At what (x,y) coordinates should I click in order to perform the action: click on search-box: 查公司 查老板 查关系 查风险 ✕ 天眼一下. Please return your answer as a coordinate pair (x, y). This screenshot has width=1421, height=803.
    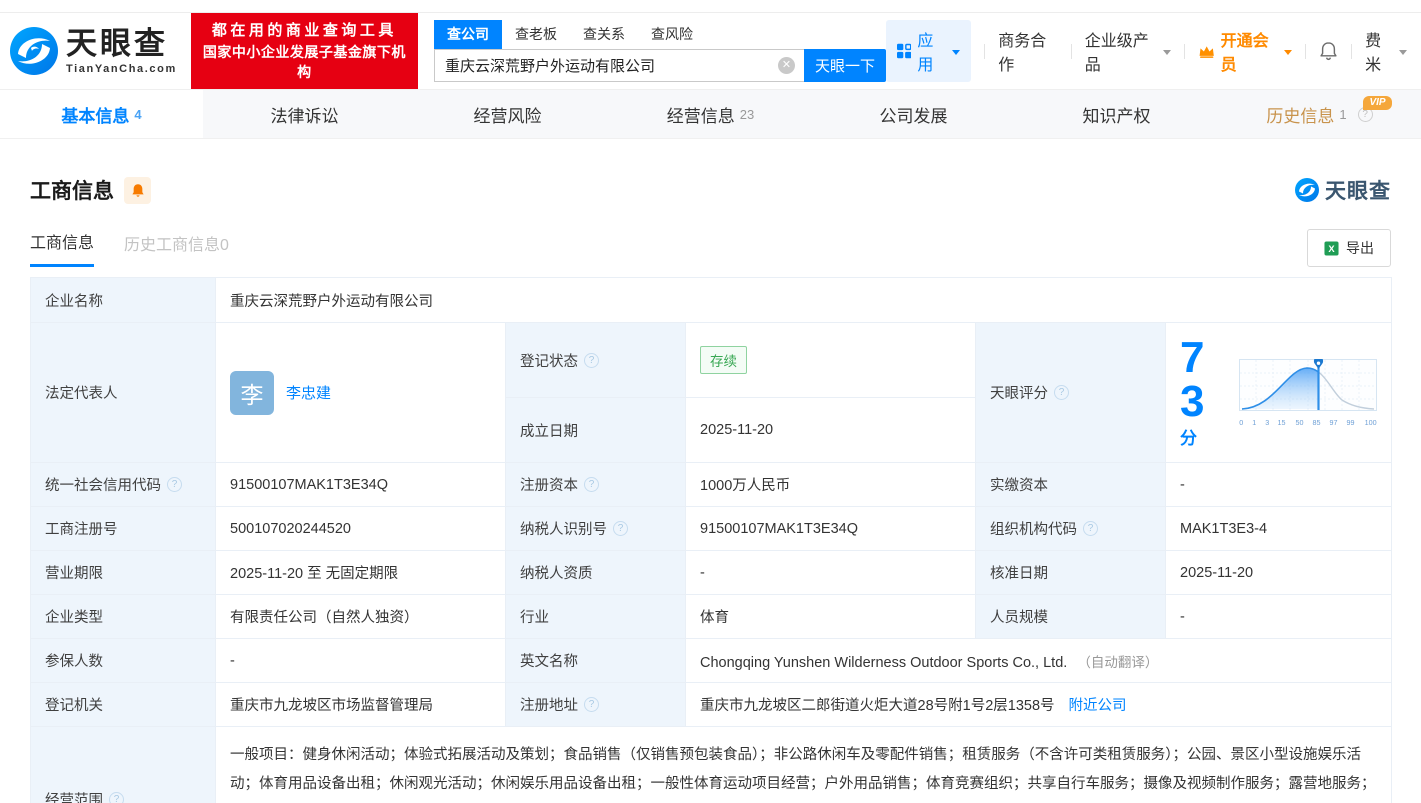
    Looking at the image, I should click on (659, 51).